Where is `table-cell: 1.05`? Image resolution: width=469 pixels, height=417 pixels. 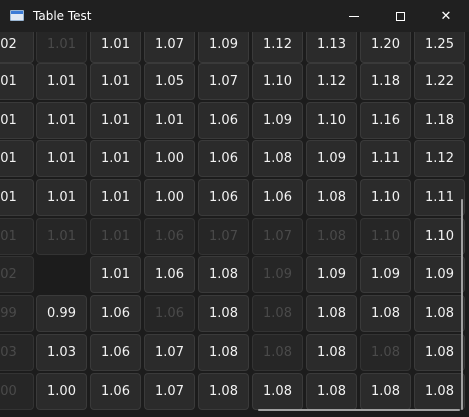
table-cell: 1.05 is located at coordinates (169, 81).